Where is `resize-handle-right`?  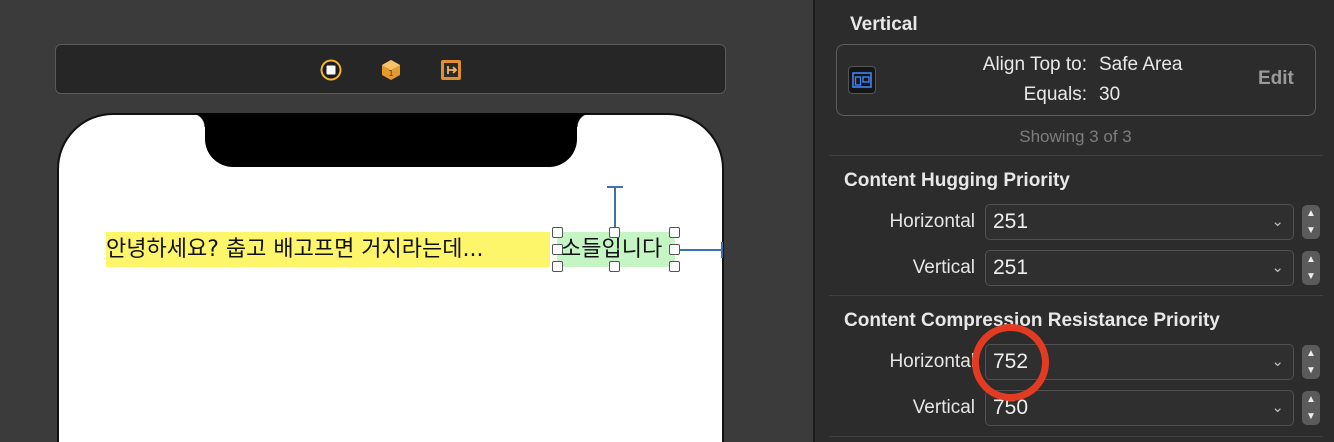
resize-handle-right is located at coordinates (674, 249).